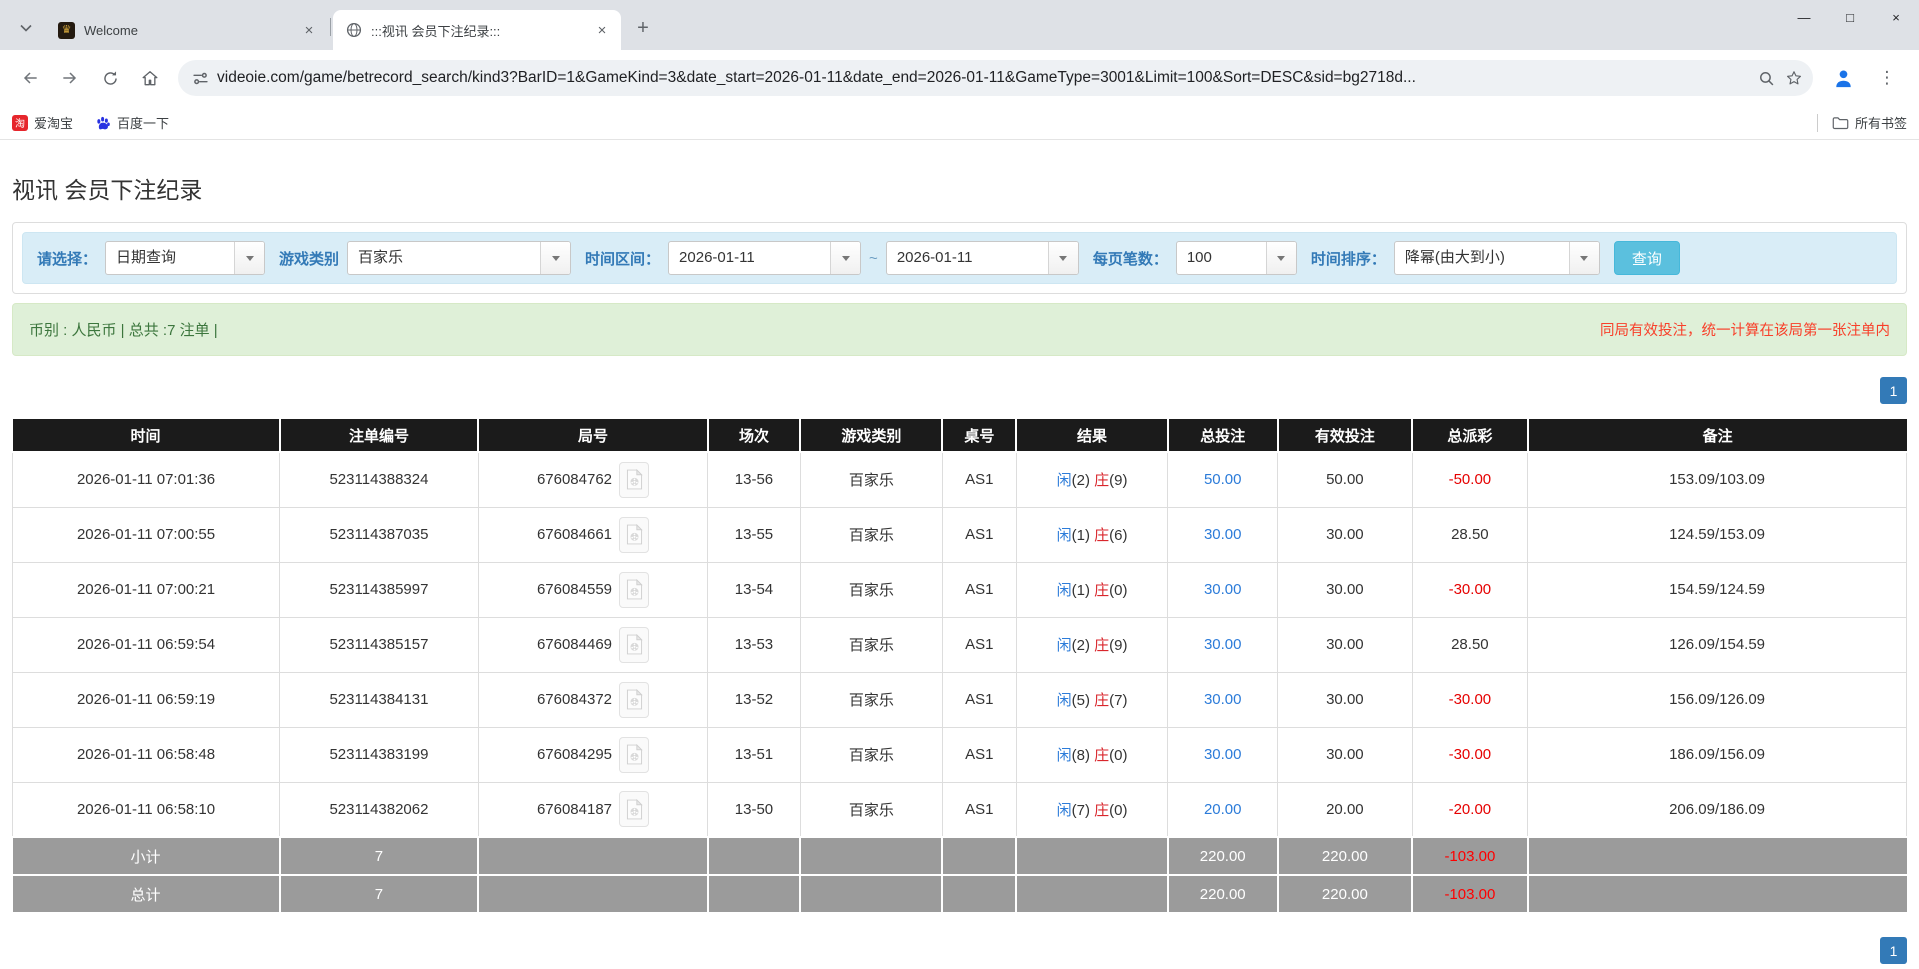 This screenshot has width=1919, height=969. I want to click on query-type-value: 日期查询, so click(146, 257).